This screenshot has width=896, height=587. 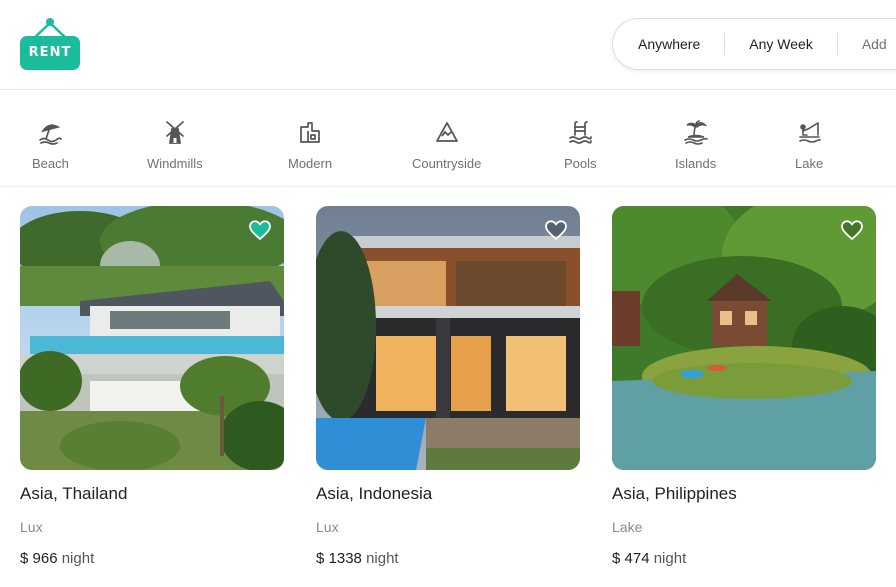 I want to click on category-label: Islands, so click(x=696, y=163).